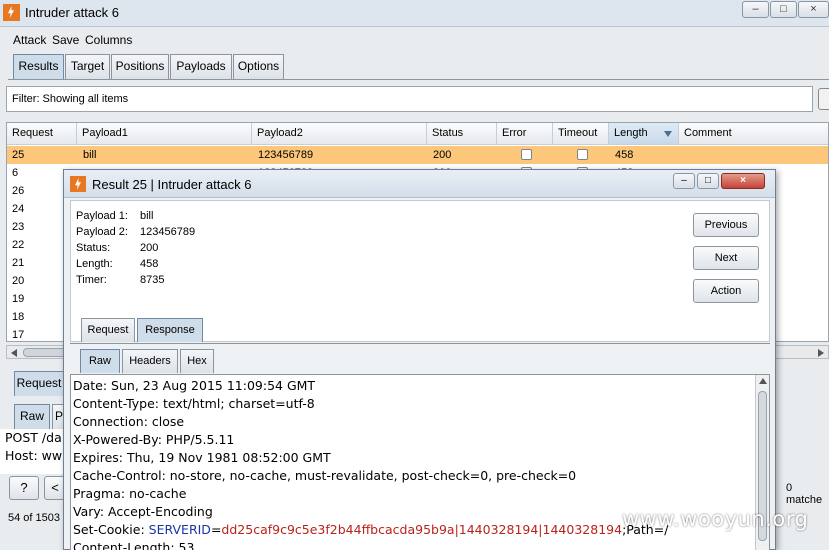  What do you see at coordinates (18, 299) in the screenshot?
I see `cell-request: 19` at bounding box center [18, 299].